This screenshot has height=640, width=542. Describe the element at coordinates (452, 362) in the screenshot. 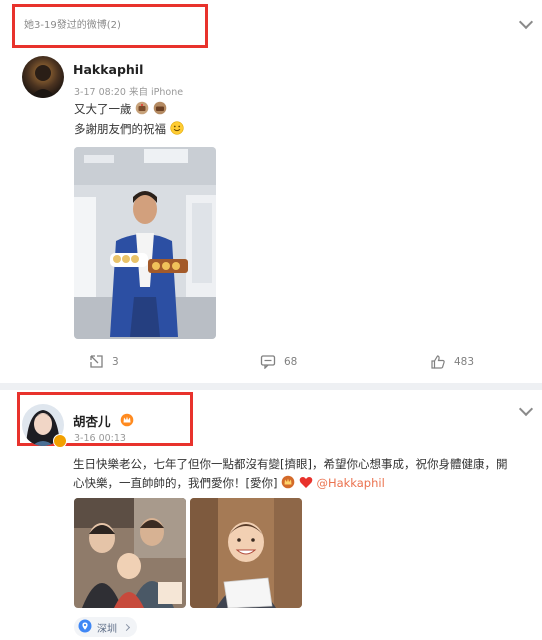

I see `like-button: 483` at that location.